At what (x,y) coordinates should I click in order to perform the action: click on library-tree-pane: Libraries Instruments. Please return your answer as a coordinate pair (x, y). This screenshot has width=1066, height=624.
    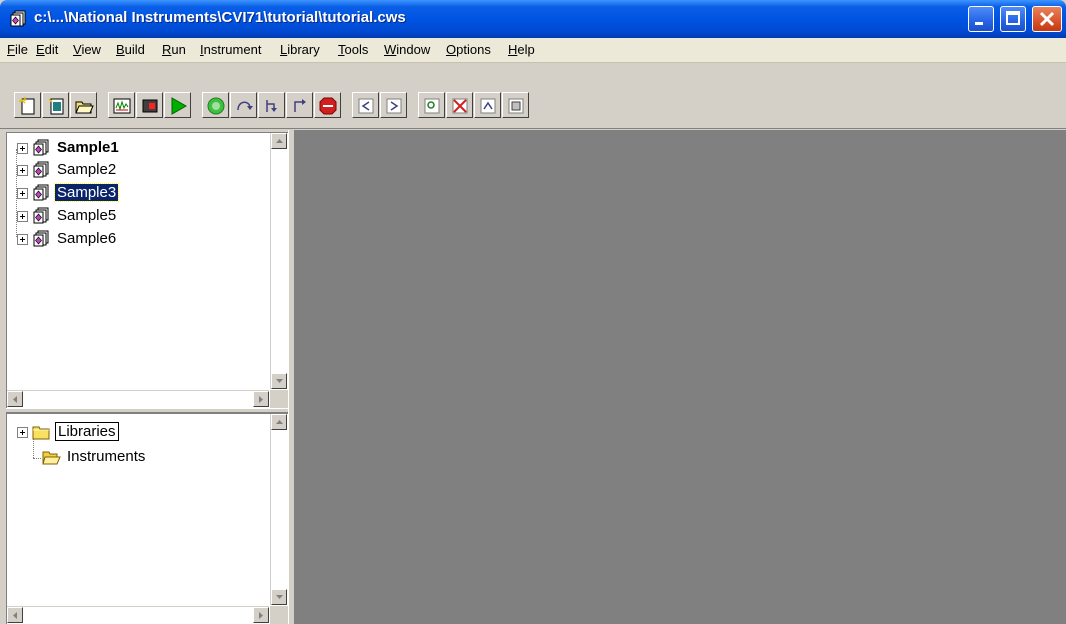
    Looking at the image, I should click on (147, 518).